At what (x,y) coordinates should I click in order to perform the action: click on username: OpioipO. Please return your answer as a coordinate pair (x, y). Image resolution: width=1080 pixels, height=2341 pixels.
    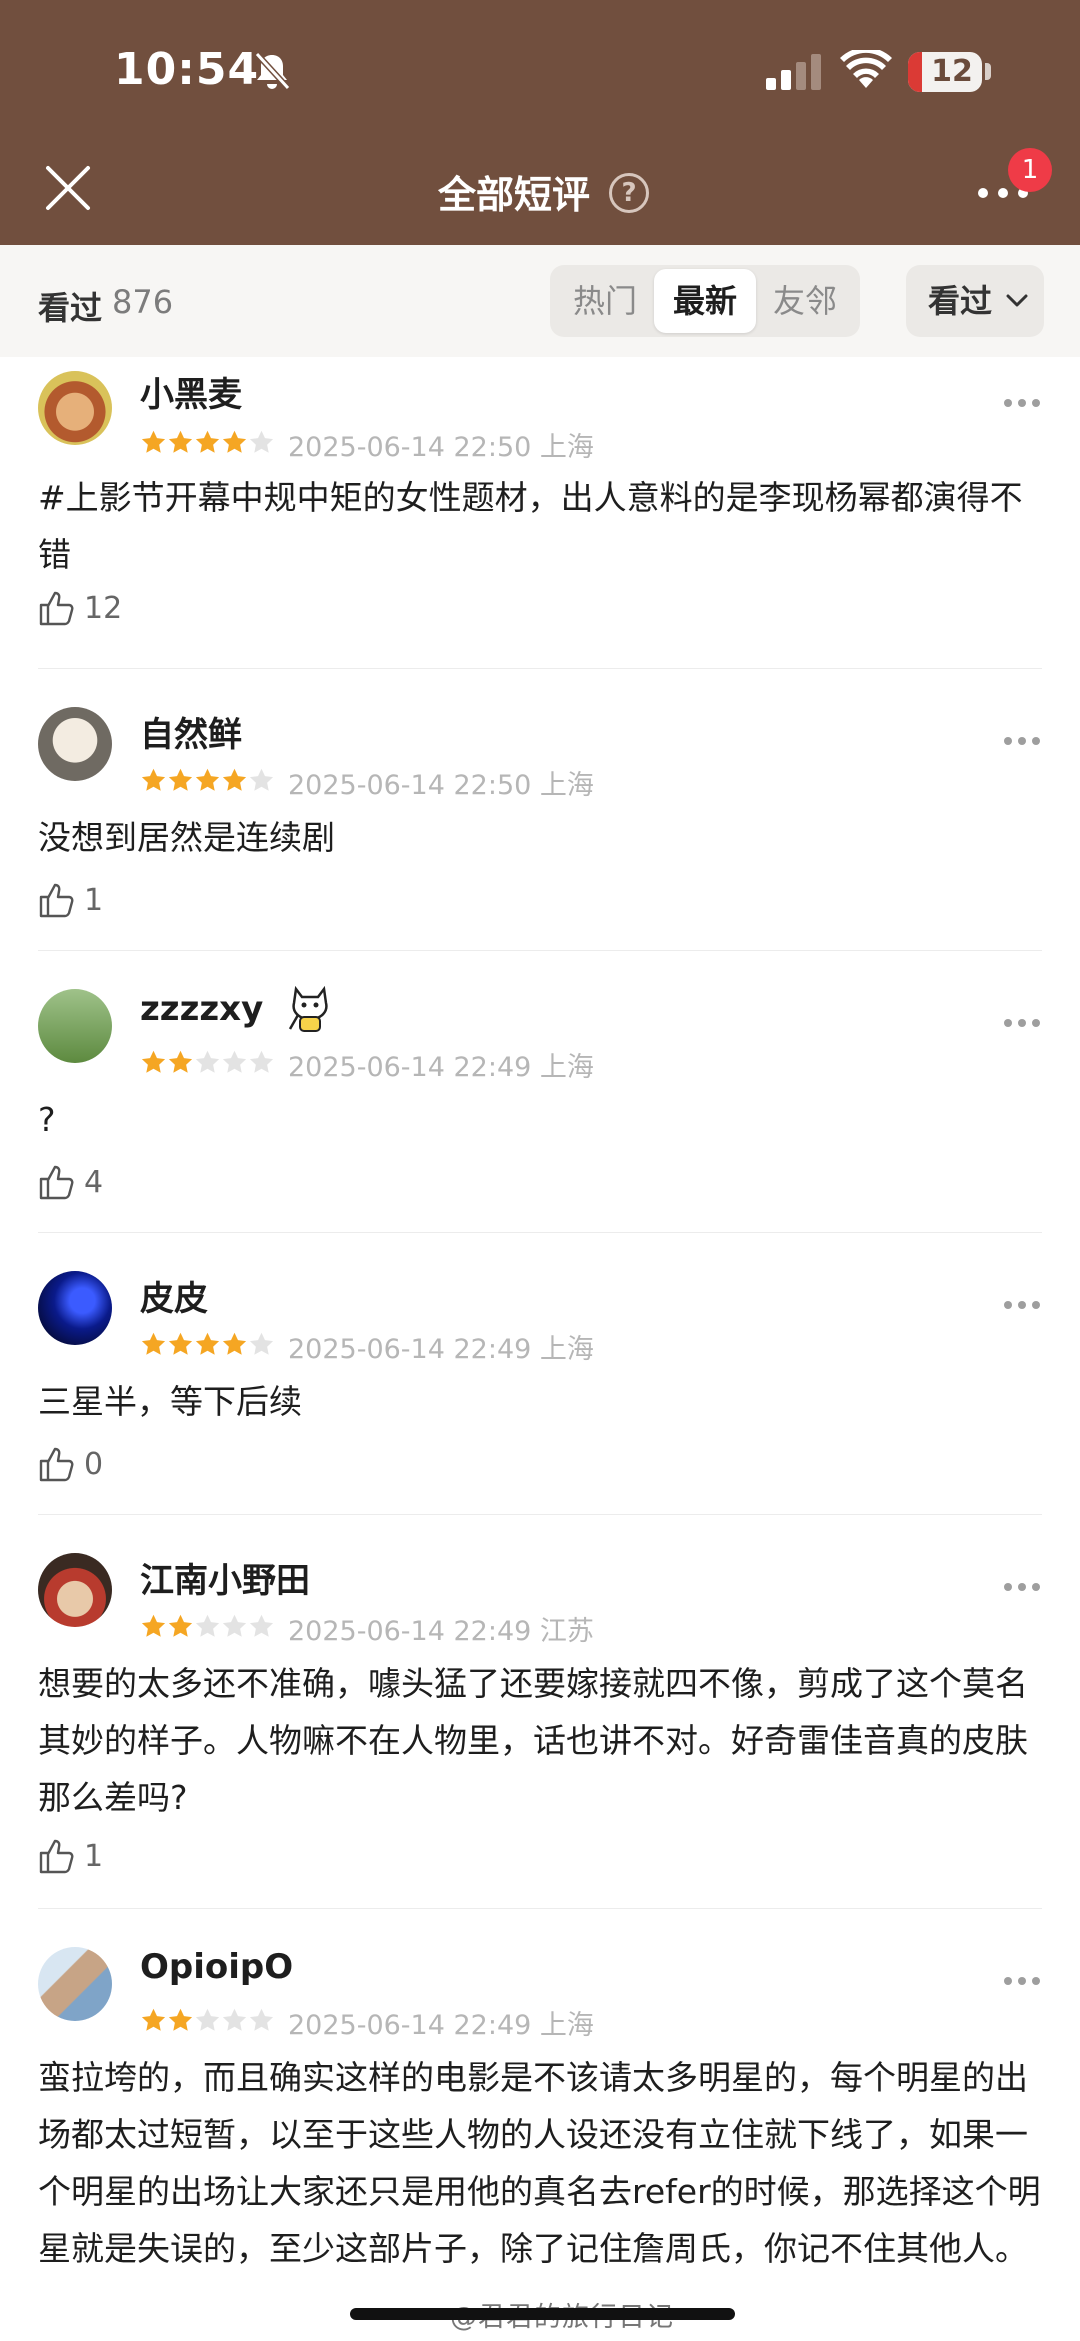
    Looking at the image, I should click on (216, 1967).